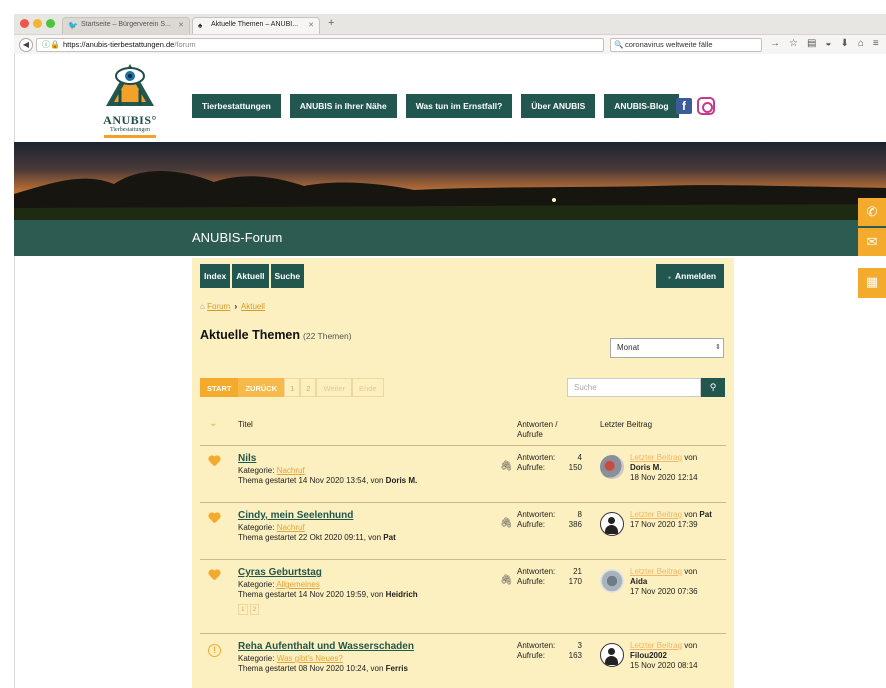 The width and height of the screenshot is (886, 688). I want to click on nav-tierbestattungen: Tierbestattungen, so click(236, 106).